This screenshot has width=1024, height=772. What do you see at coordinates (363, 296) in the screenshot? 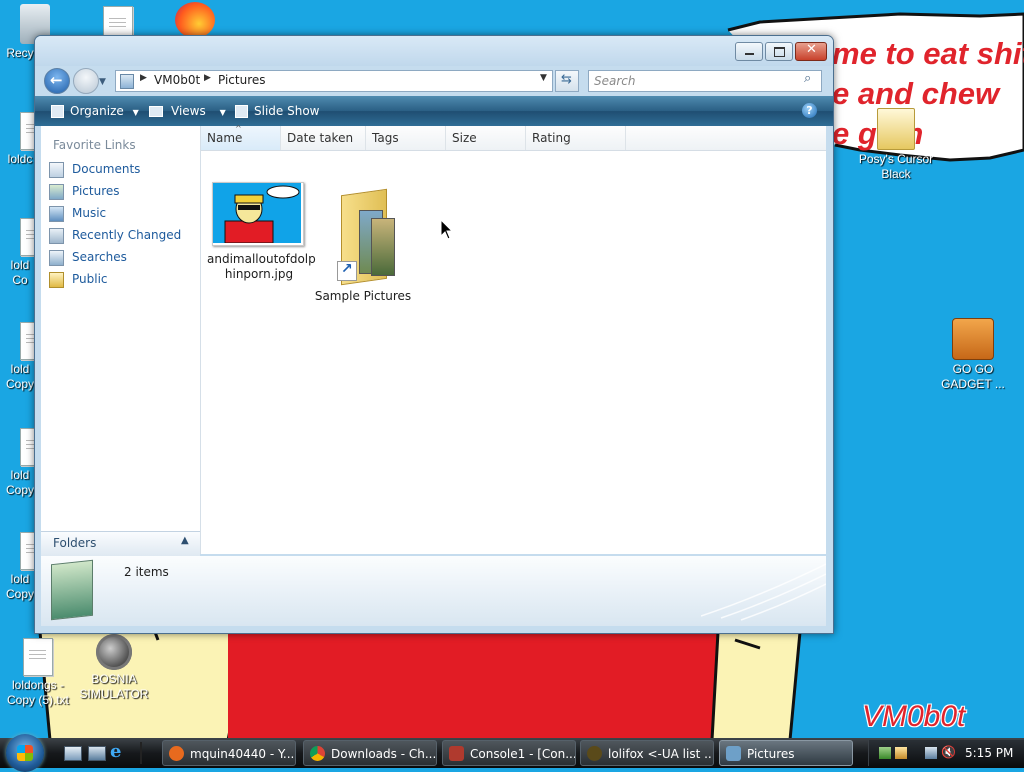
I see `file-name: Sample Pictures` at bounding box center [363, 296].